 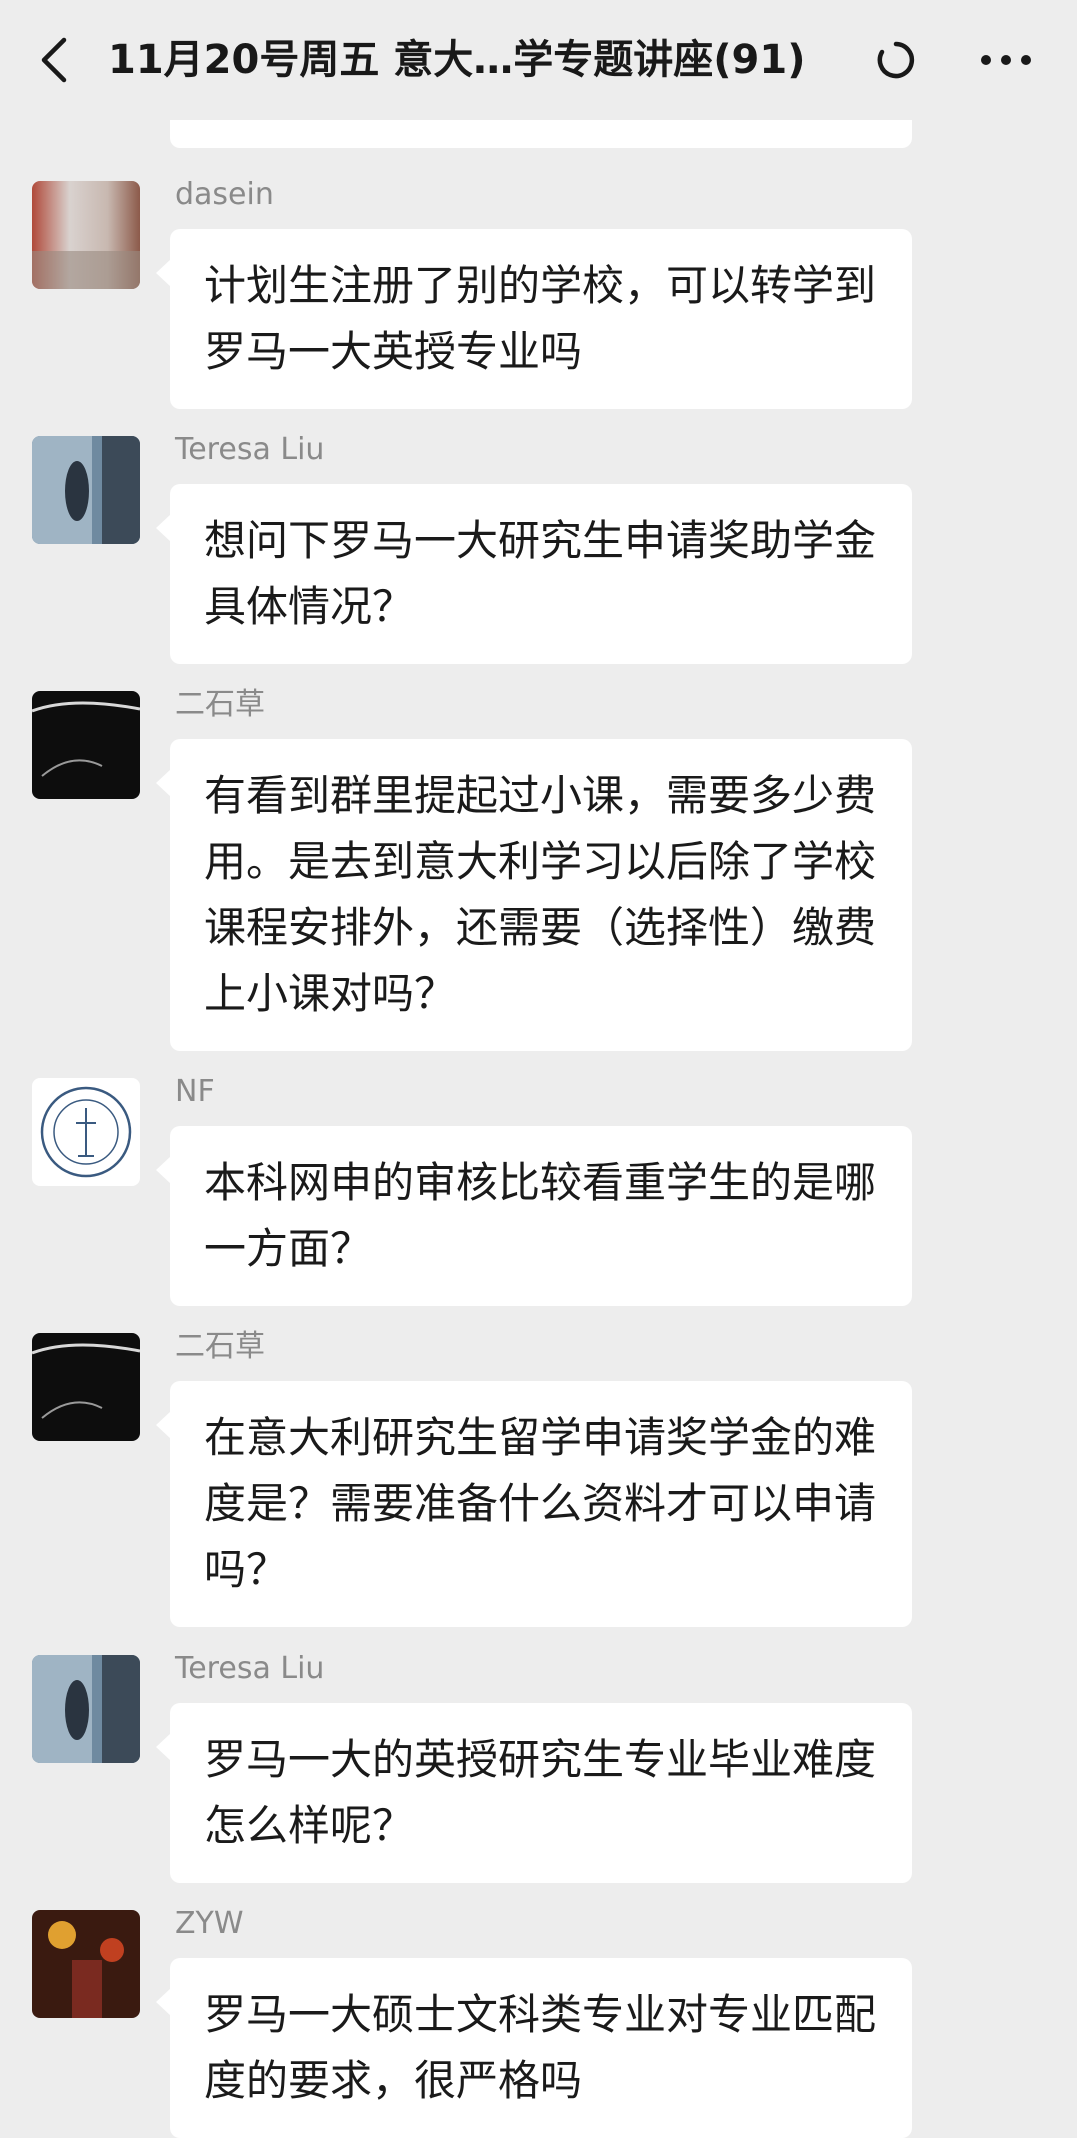 I want to click on loading-indicator, so click(x=896, y=60).